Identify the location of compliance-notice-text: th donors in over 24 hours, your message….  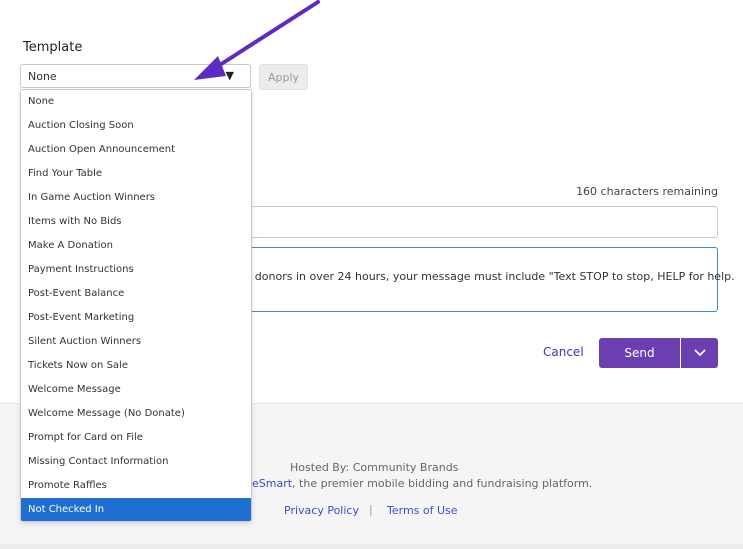
(487, 276).